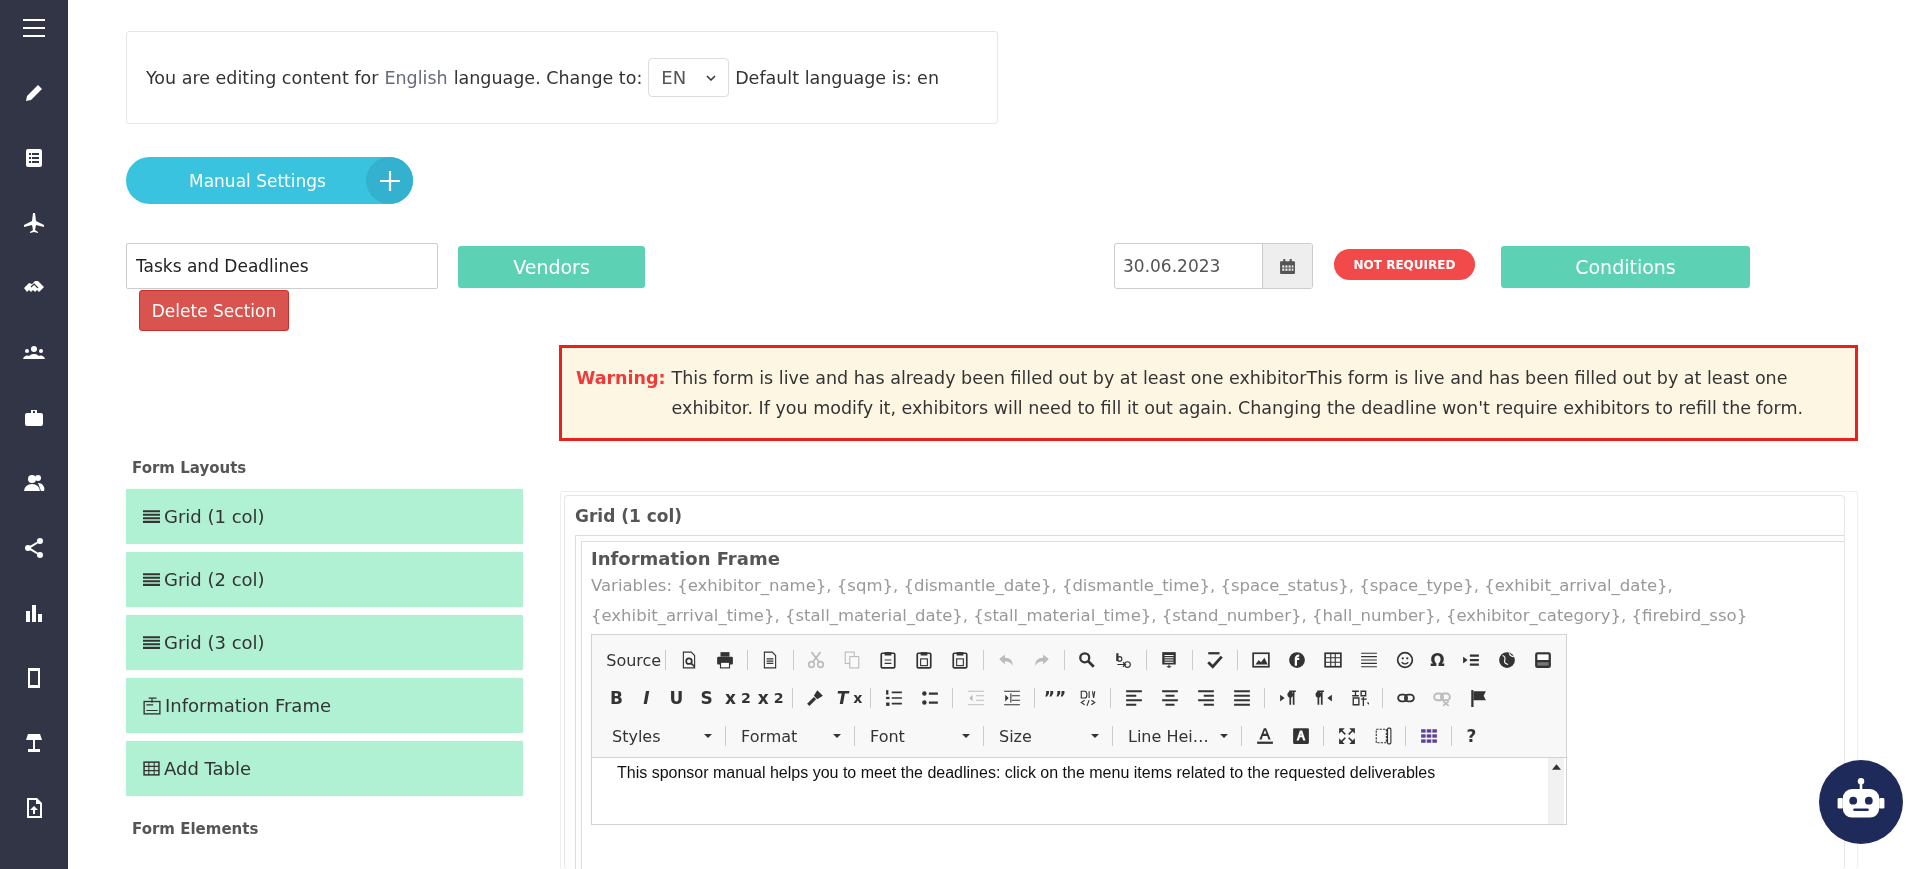  I want to click on date-field: 30.06.2023, so click(1213, 266).